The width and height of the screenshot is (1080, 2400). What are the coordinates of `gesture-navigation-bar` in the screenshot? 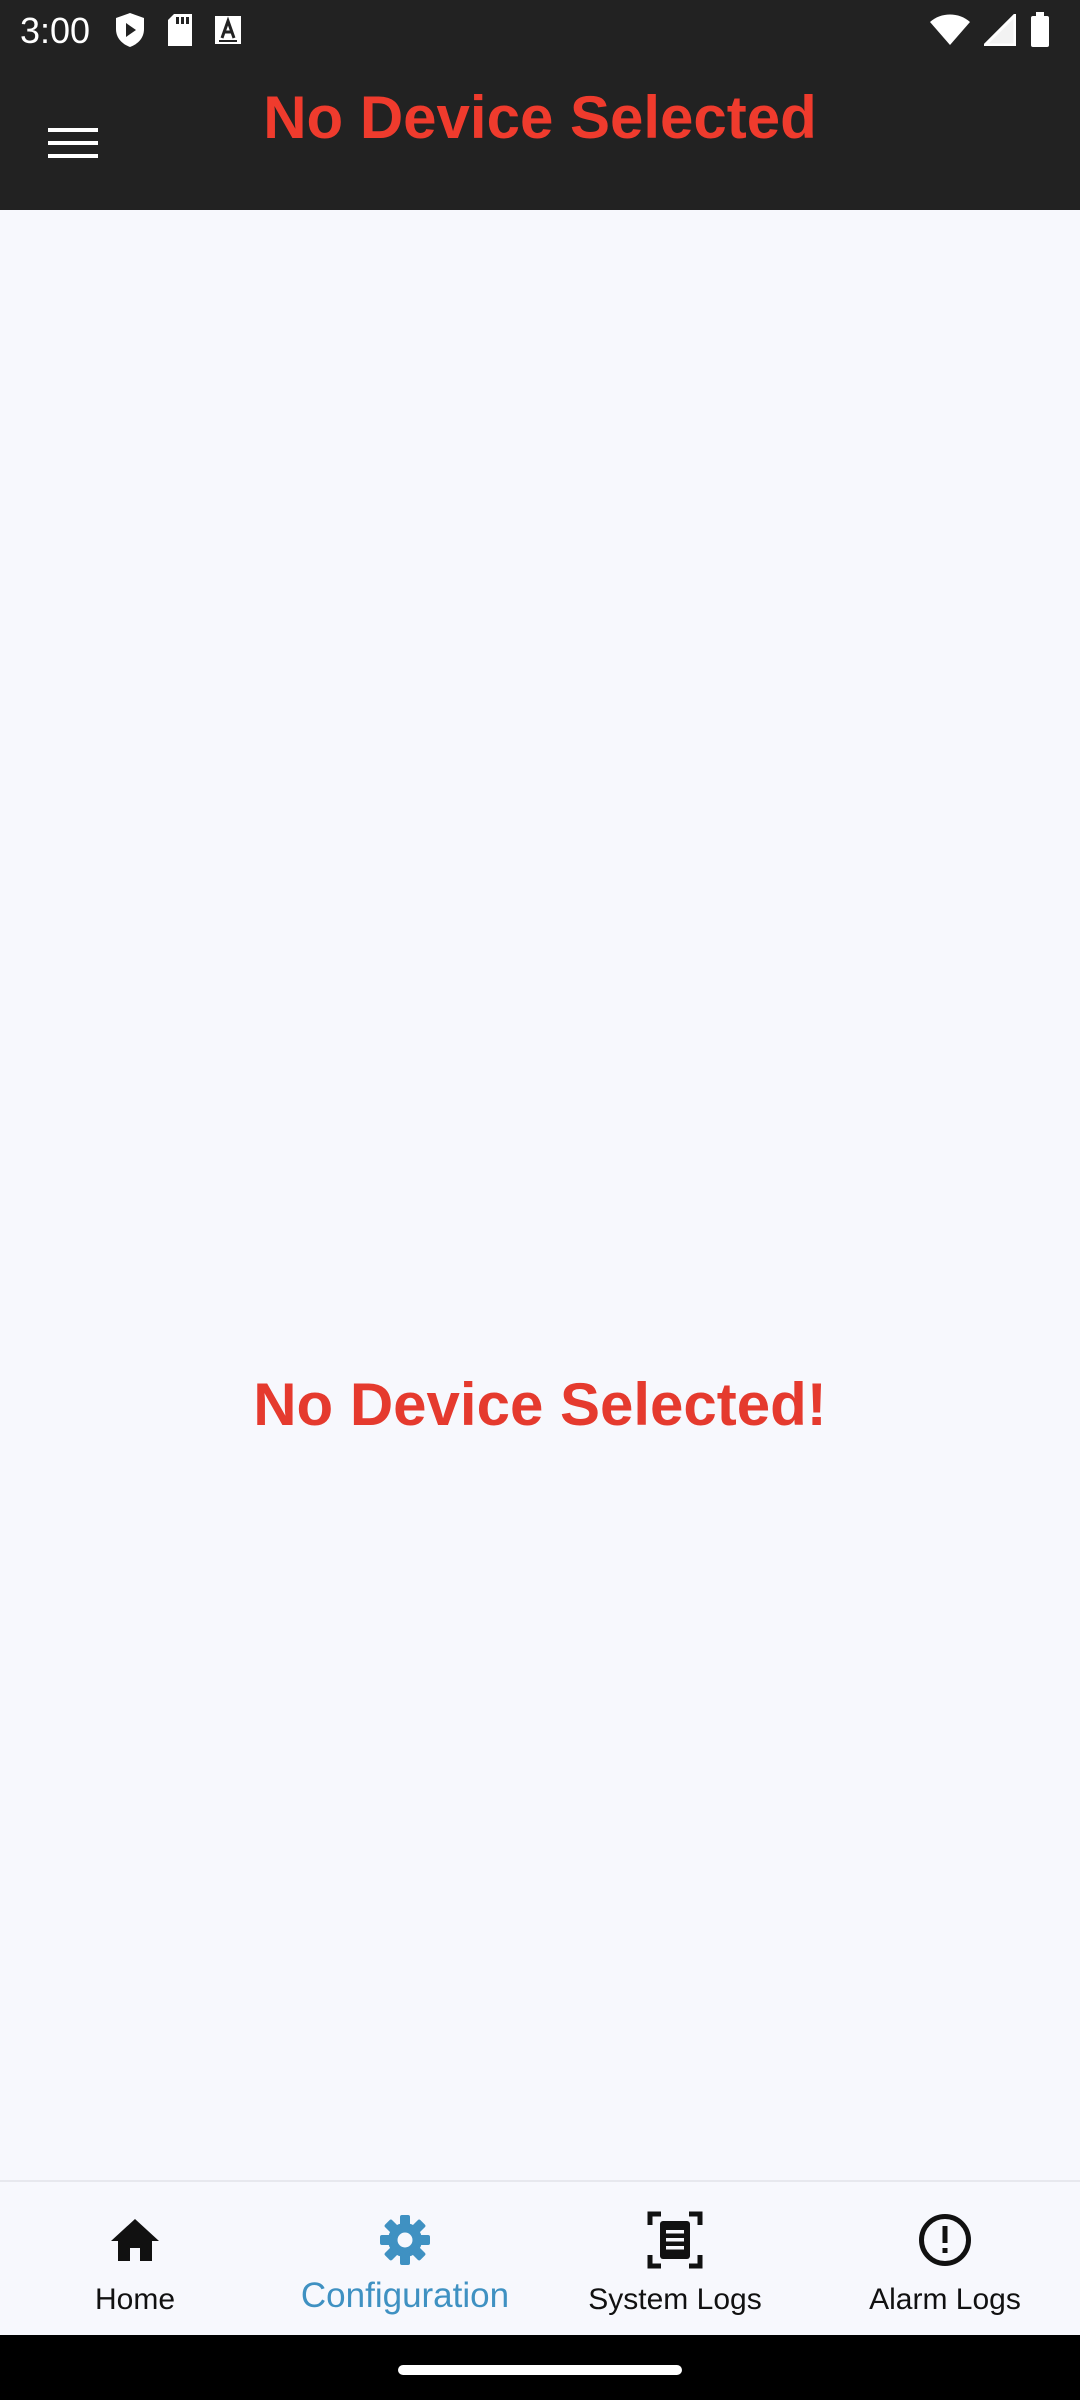 It's located at (540, 2367).